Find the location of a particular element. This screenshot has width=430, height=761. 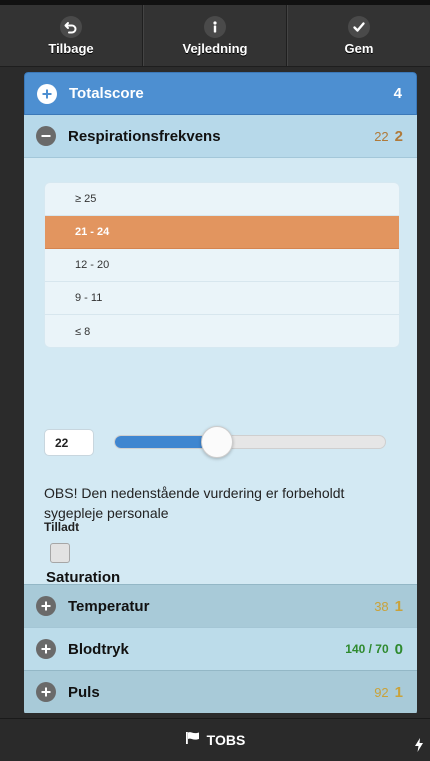

section-score: 0 is located at coordinates (398, 649).